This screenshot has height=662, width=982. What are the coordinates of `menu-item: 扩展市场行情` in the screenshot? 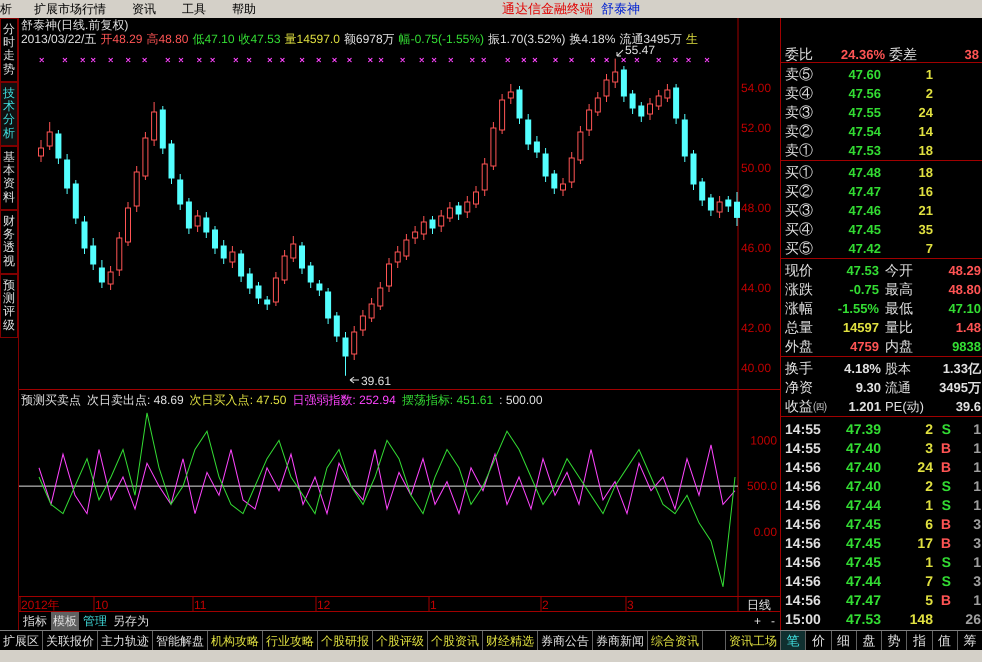 It's located at (70, 9).